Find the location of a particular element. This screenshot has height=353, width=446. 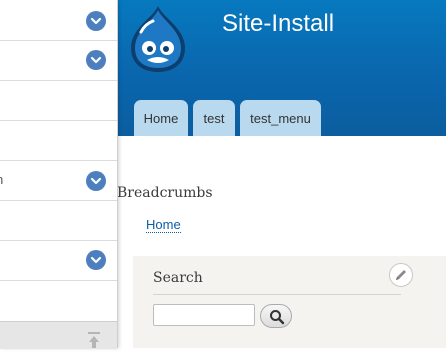

tray-footer is located at coordinates (58, 335).